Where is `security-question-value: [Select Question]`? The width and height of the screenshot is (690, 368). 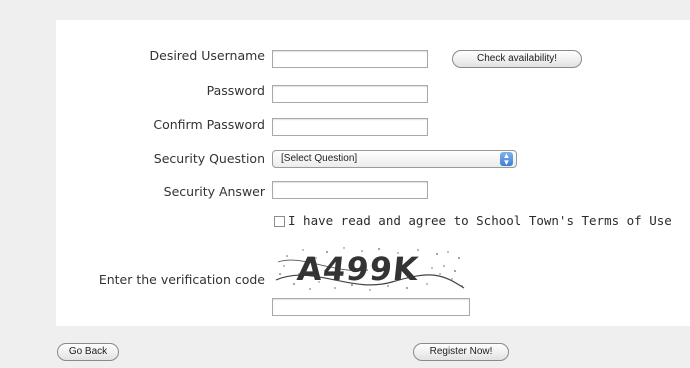
security-question-value: [Select Question] is located at coordinates (319, 158).